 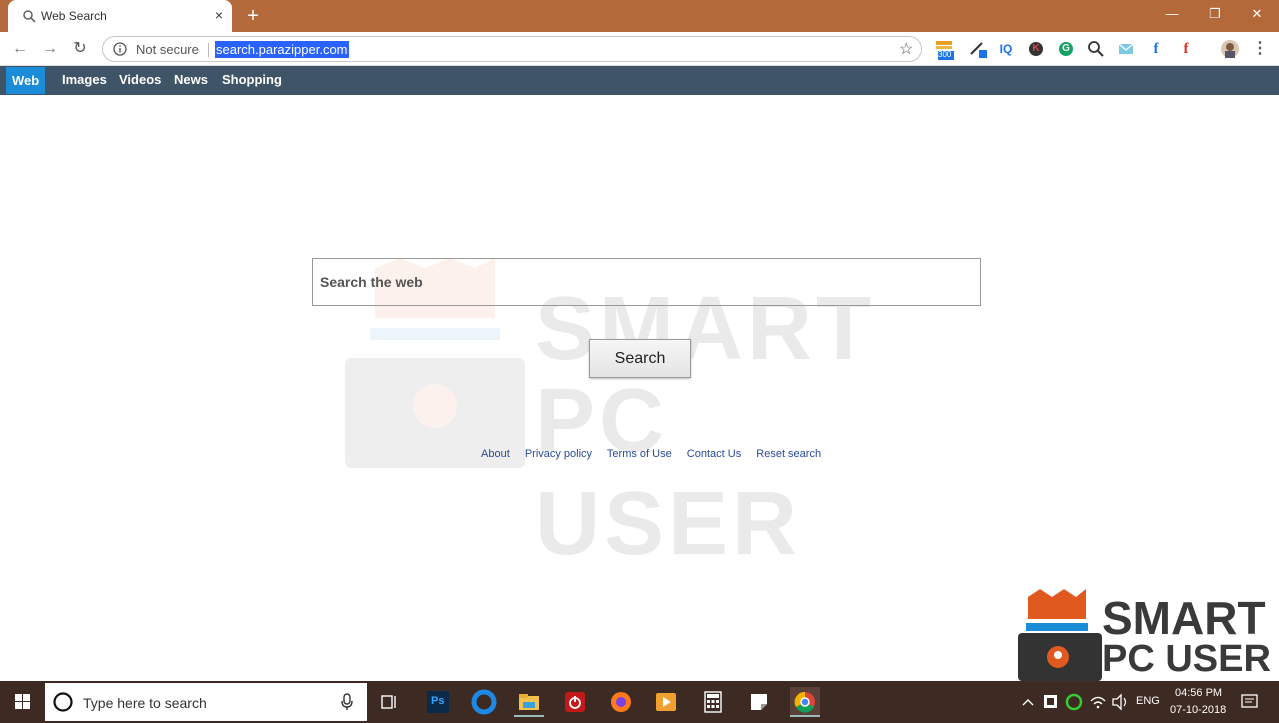 I want to click on title-bar: Web Search × + — ❐ ✕, so click(x=639, y=16).